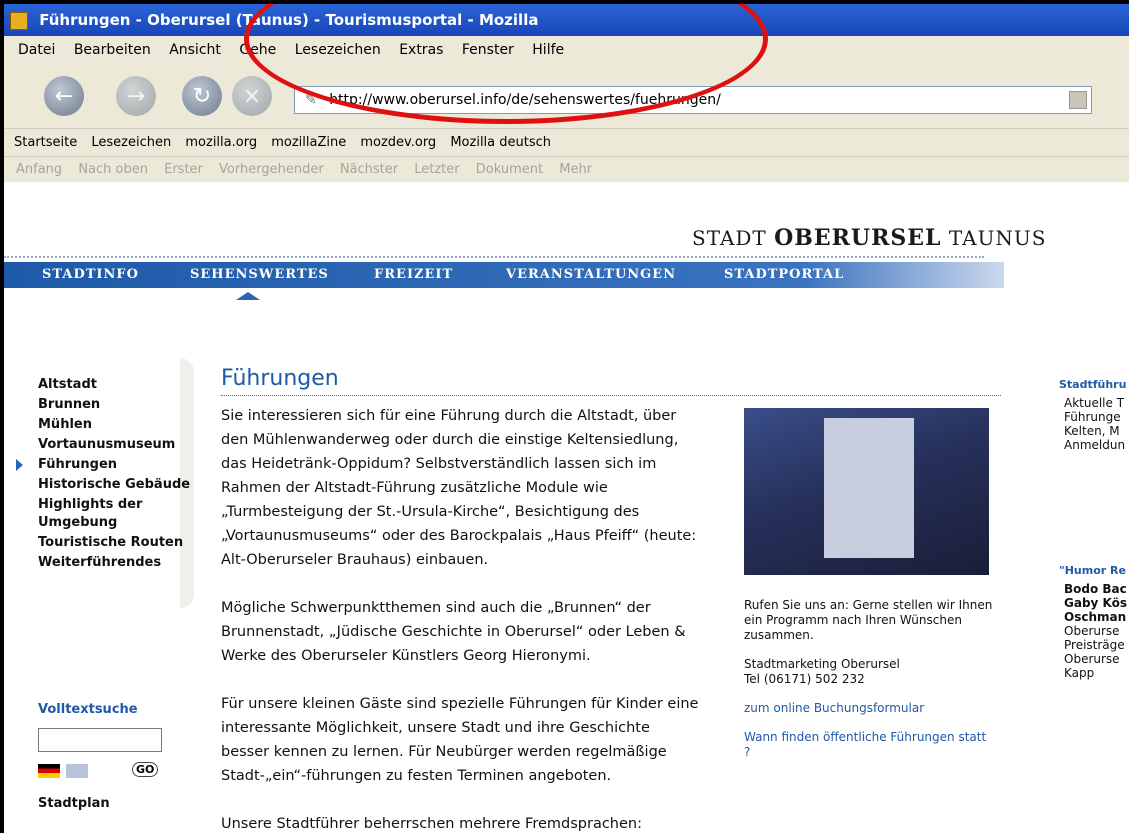  Describe the element at coordinates (413, 275) in the screenshot. I see `mainnav-freizeit: FREIZEIT` at that location.